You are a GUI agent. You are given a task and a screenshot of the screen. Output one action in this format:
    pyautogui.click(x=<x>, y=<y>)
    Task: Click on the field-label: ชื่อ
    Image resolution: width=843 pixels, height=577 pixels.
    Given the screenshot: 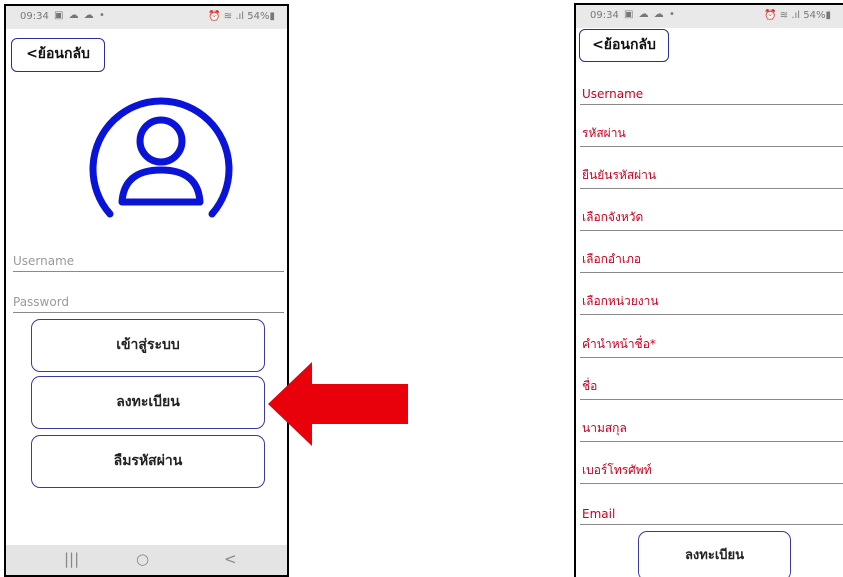 What is the action you would take?
    pyautogui.click(x=590, y=386)
    